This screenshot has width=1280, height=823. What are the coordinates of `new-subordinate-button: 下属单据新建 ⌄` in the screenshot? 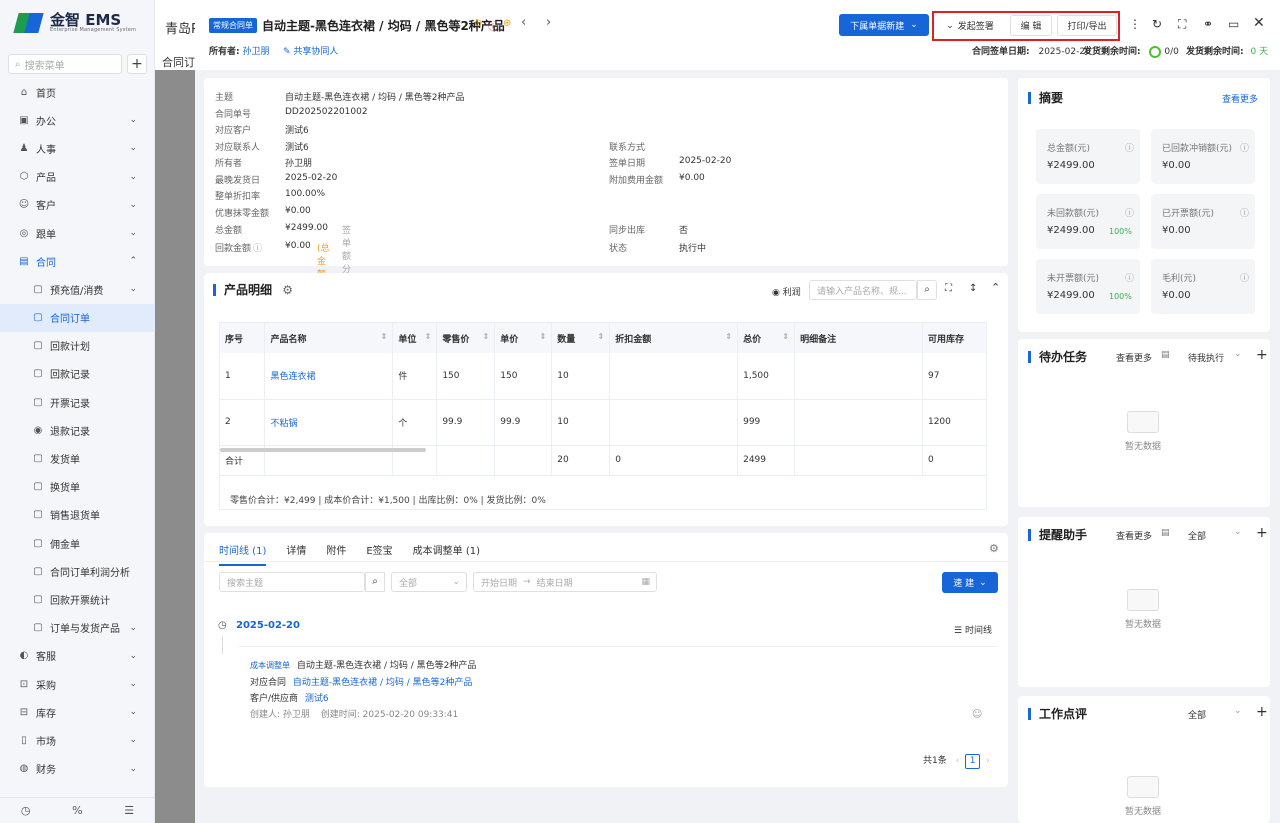 It's located at (884, 25).